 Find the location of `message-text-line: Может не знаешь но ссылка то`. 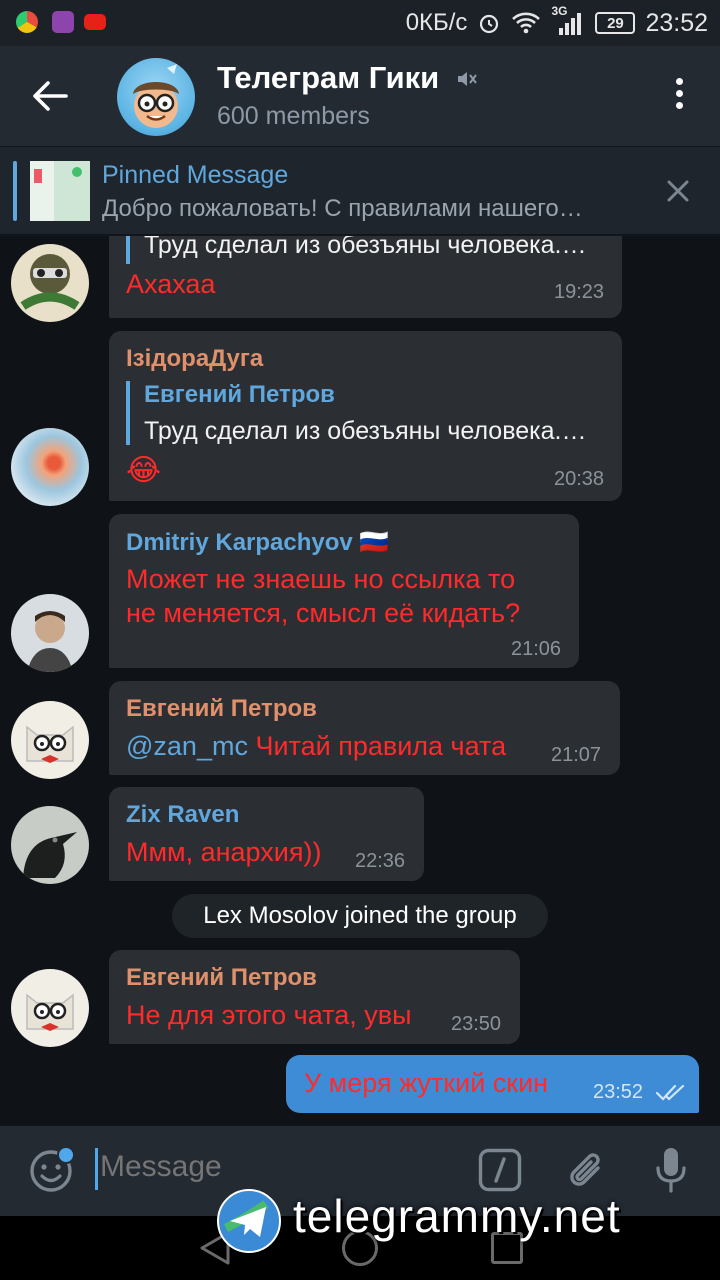

message-text-line: Может не знаешь но ссылка то is located at coordinates (321, 579).